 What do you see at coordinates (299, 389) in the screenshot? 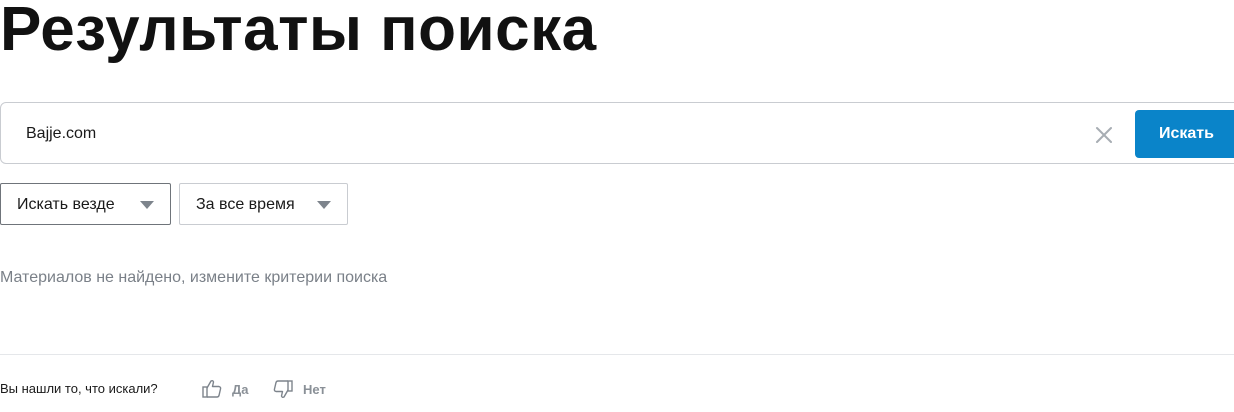
I see `feedback-no-button: Нет` at bounding box center [299, 389].